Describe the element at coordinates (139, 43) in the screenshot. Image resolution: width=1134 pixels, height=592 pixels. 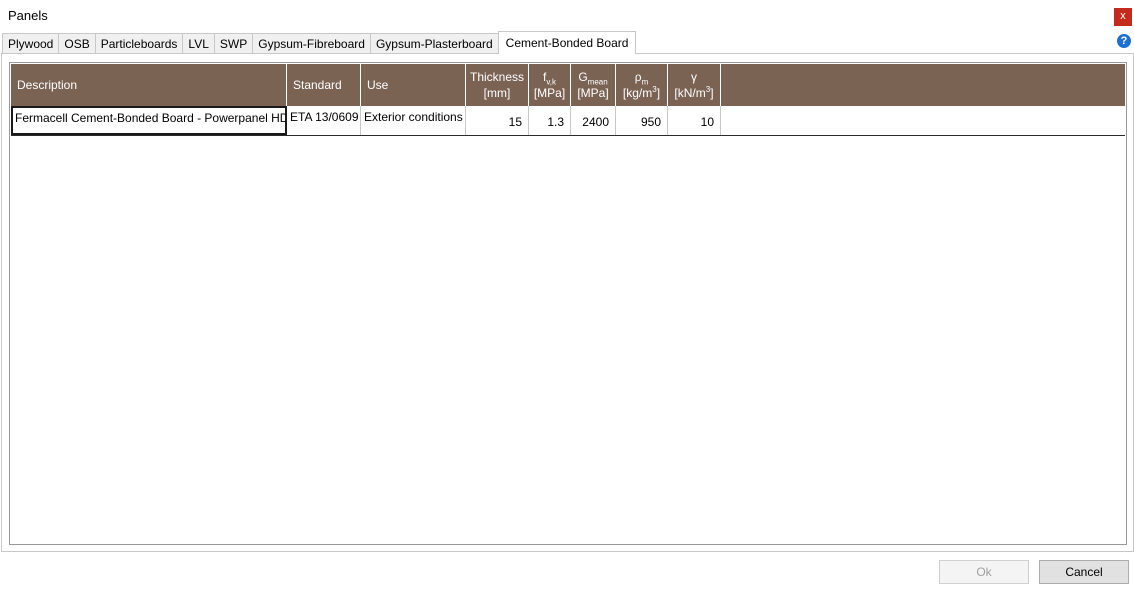
I see `tab-particleboards: Particleboards` at that location.